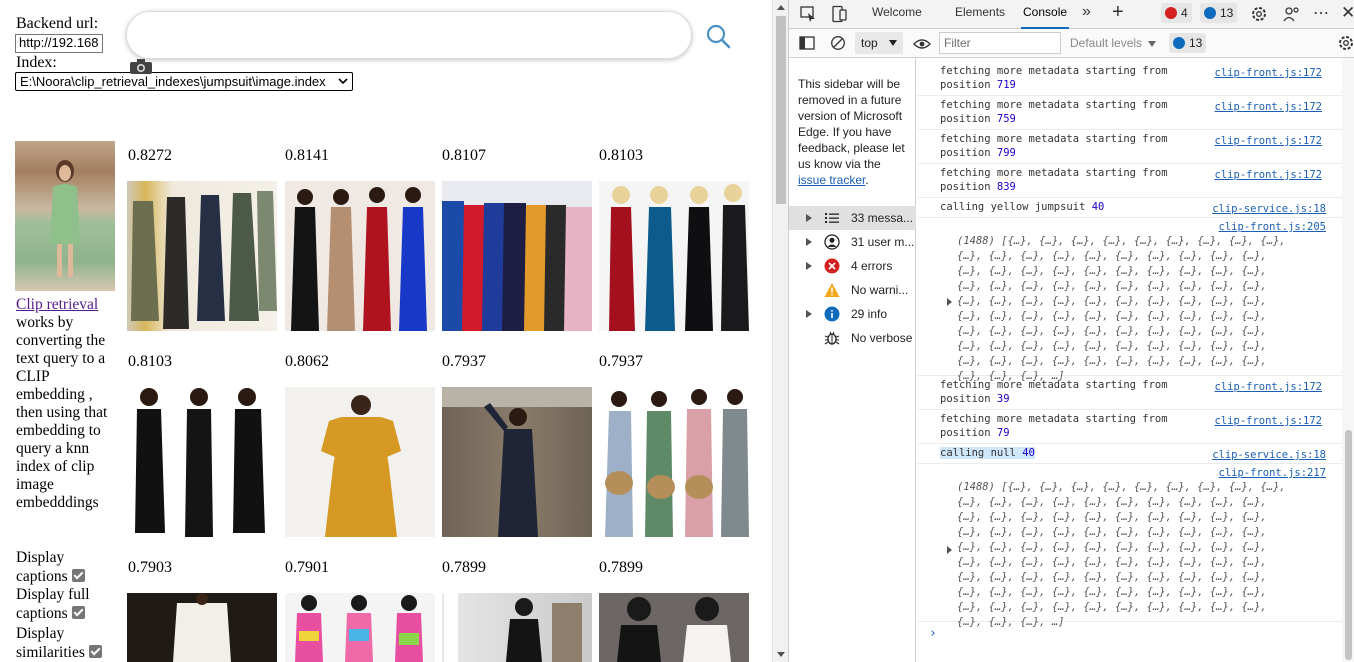  I want to click on warning-icon, so click(832, 290).